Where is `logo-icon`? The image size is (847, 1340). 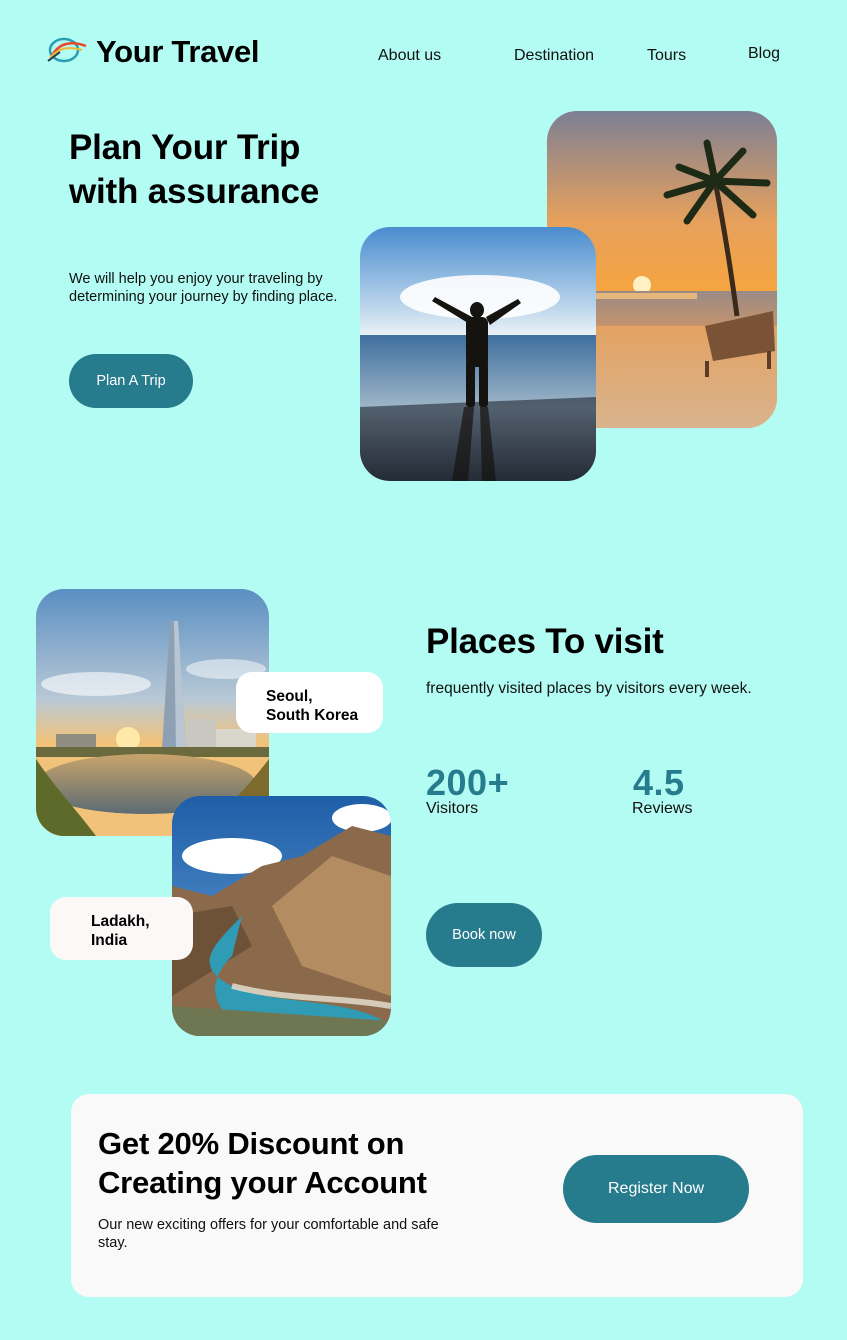 logo-icon is located at coordinates (67, 49).